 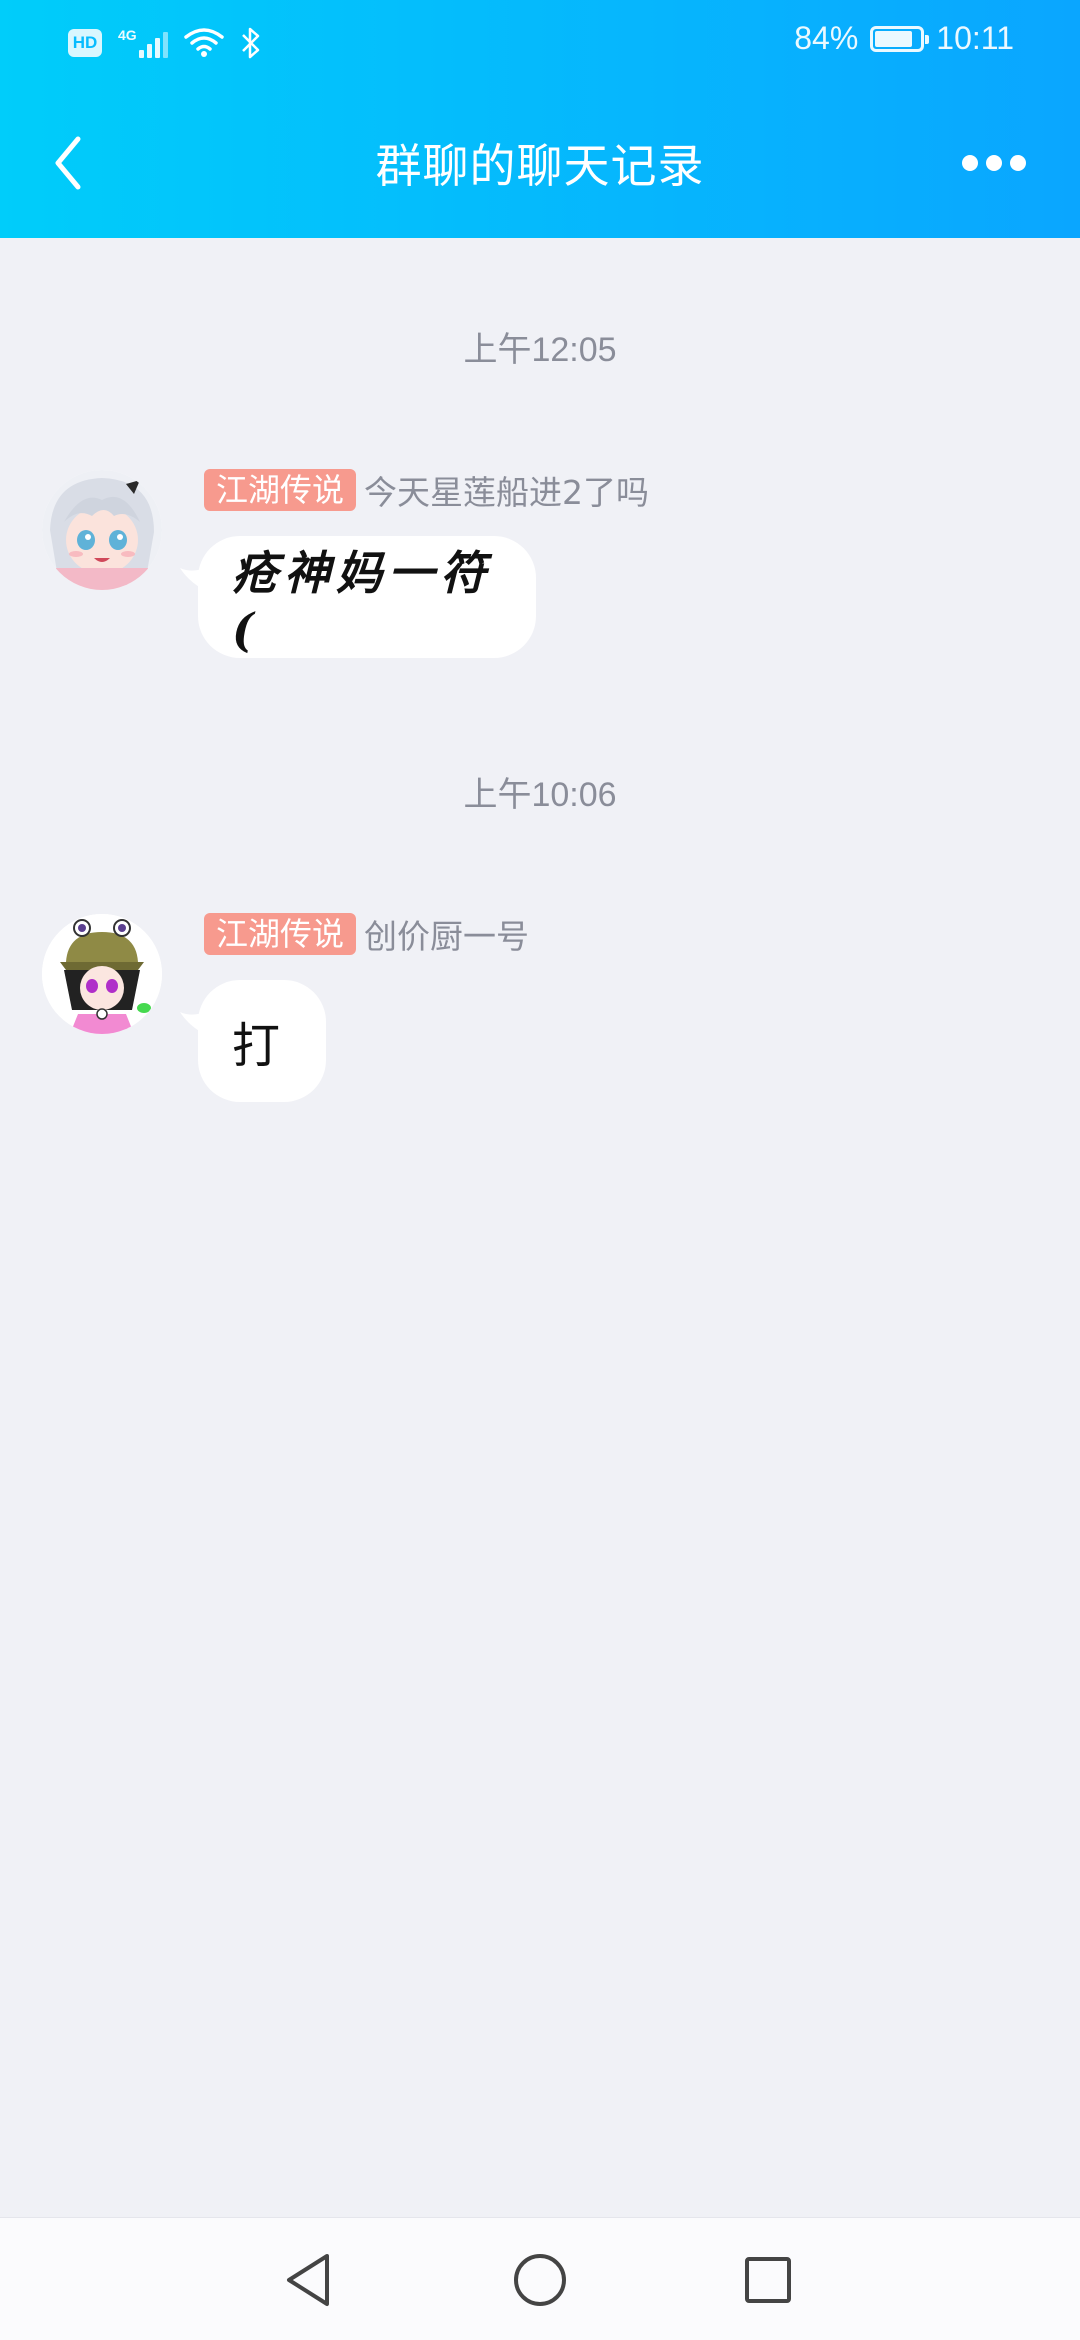 I want to click on avatar-frog-hat-girl, so click(x=102, y=974).